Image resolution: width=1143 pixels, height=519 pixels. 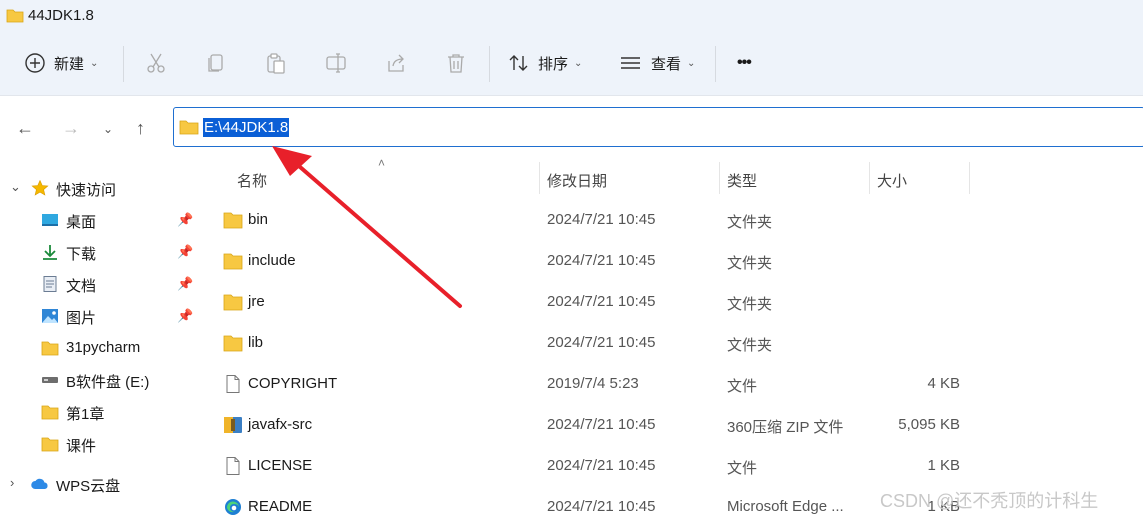 What do you see at coordinates (571, 16) in the screenshot?
I see `title-bar: 44JDK1.8` at bounding box center [571, 16].